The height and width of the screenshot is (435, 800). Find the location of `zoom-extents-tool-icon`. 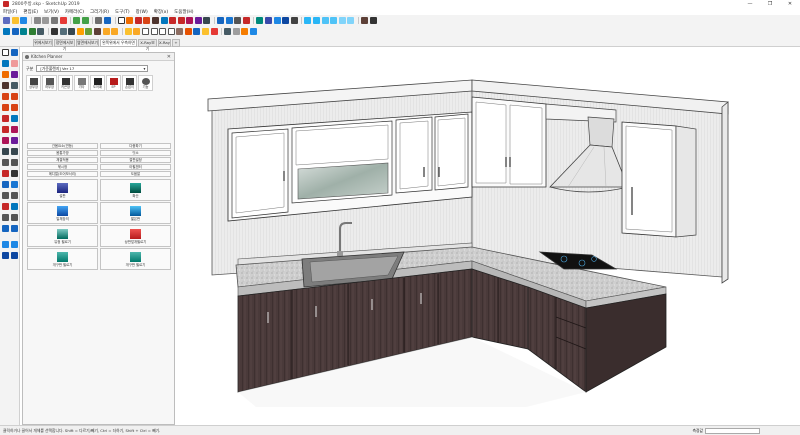

zoom-extents-tool-icon is located at coordinates (5, 206).